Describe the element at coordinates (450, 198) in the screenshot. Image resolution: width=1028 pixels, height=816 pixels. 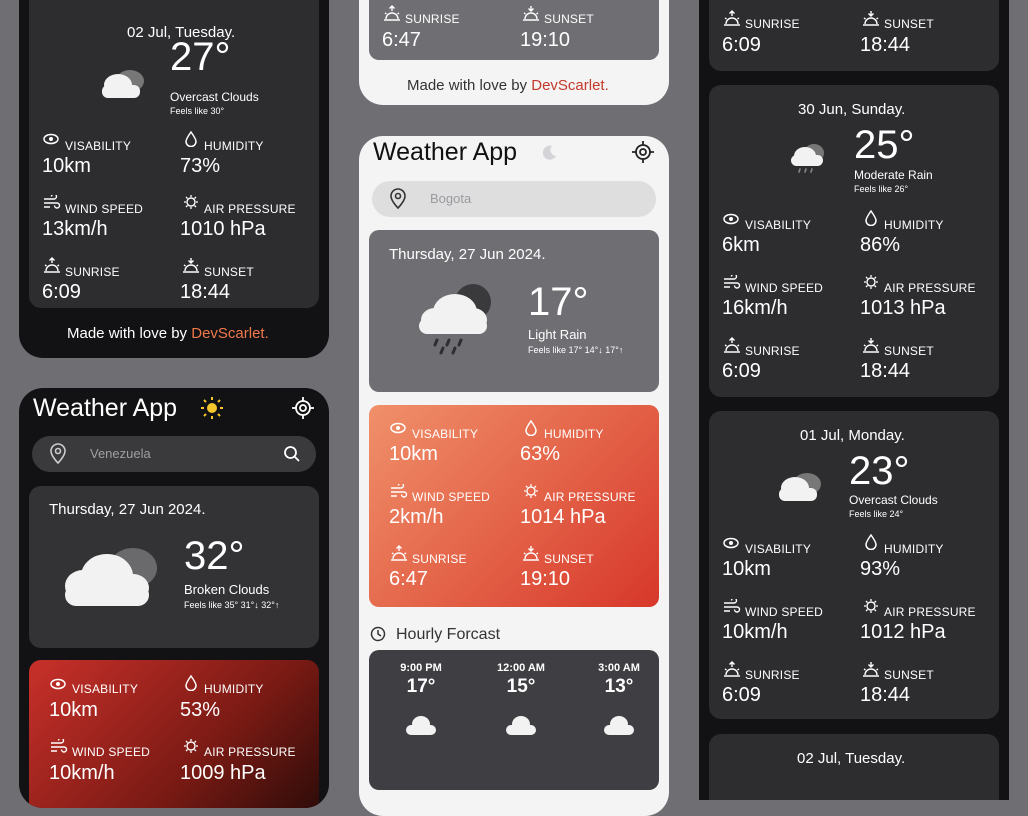
I see `search-input: Bogota` at that location.